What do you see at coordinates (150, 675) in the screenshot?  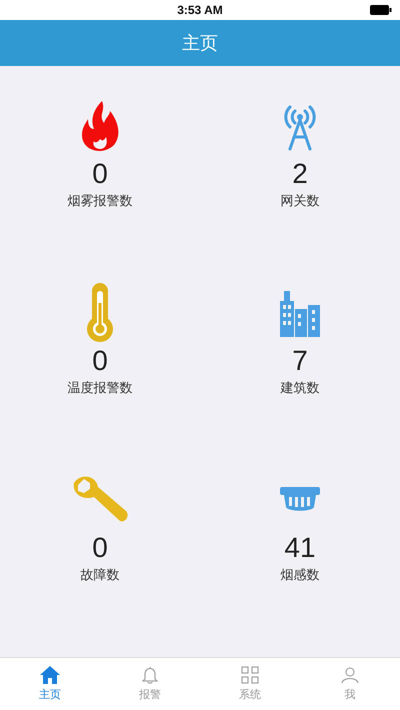 I see `bell-icon` at bounding box center [150, 675].